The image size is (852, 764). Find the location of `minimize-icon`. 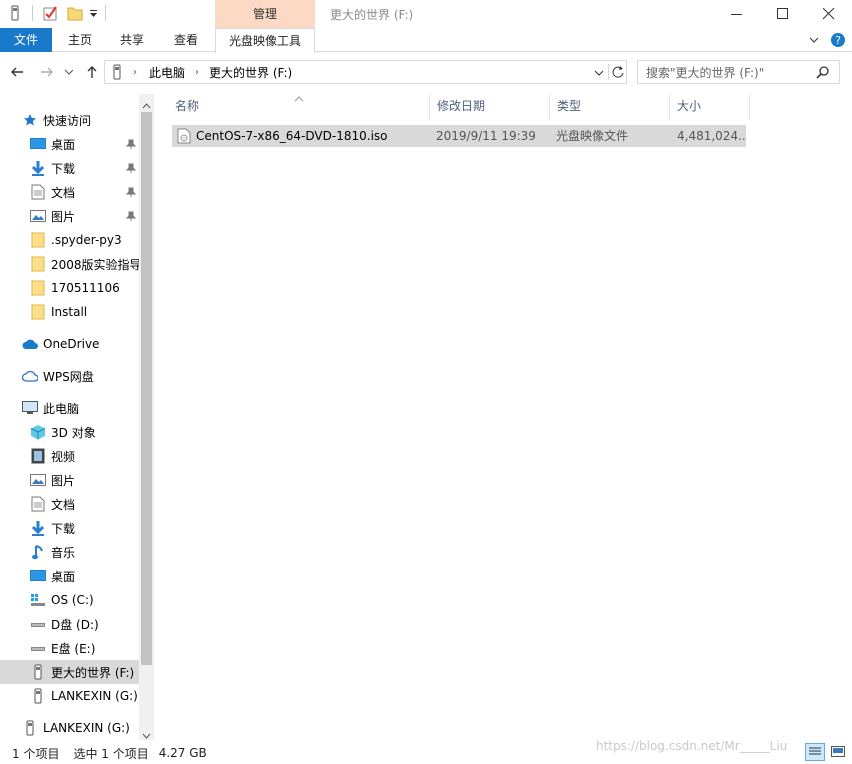

minimize-icon is located at coordinates (736, 14).